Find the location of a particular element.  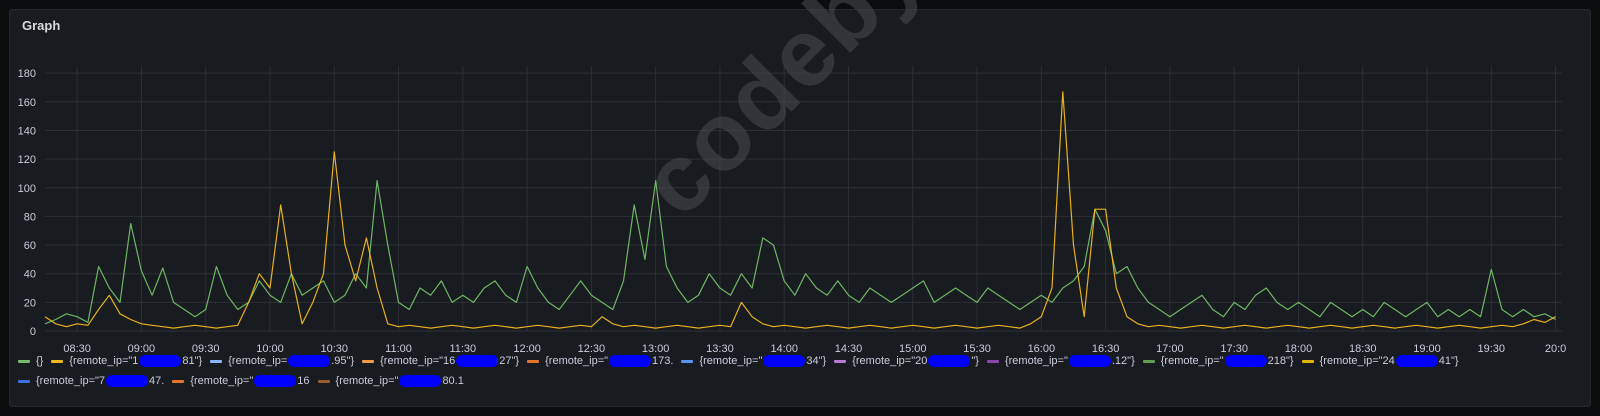

legend-label-suffix: 34"} is located at coordinates (816, 361).